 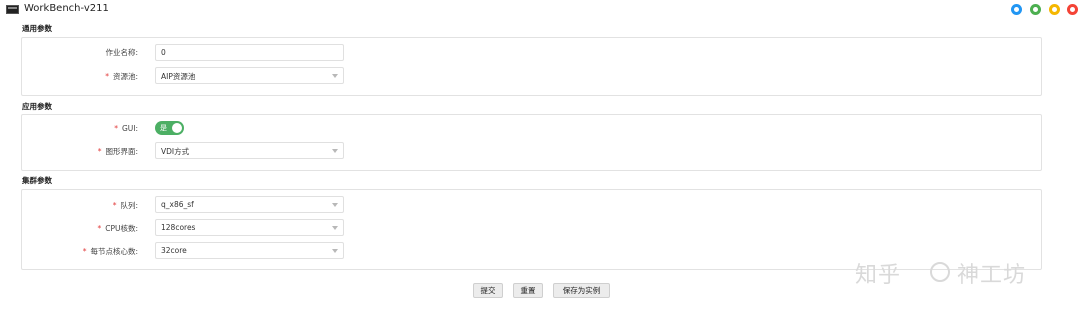 What do you see at coordinates (37, 180) in the screenshot?
I see `section-title-cluster: 集群参数` at bounding box center [37, 180].